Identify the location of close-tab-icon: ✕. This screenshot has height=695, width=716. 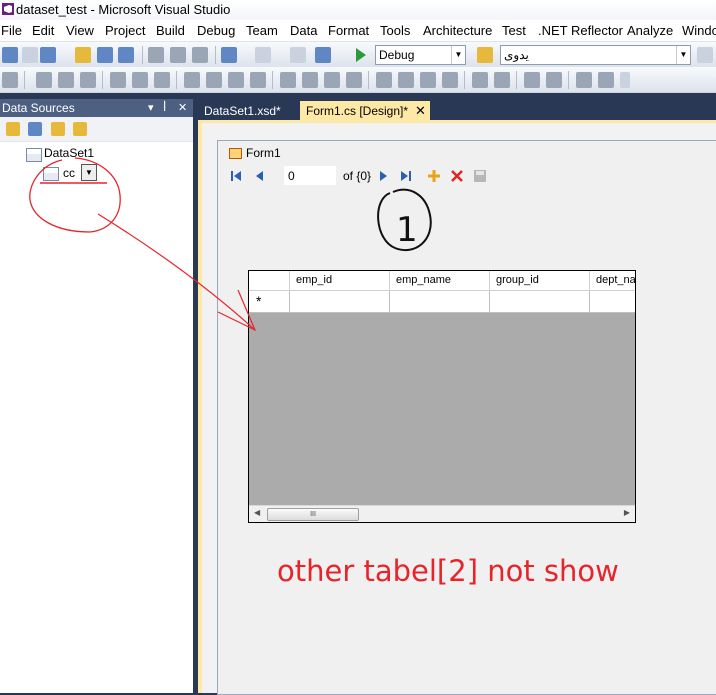
(420, 111).